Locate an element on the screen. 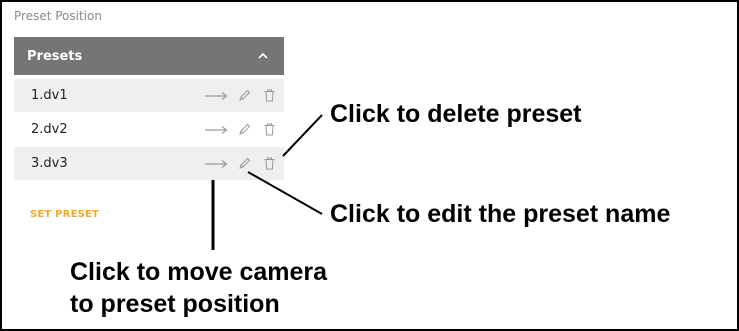  preset-row: 3.dv3 is located at coordinates (149, 163).